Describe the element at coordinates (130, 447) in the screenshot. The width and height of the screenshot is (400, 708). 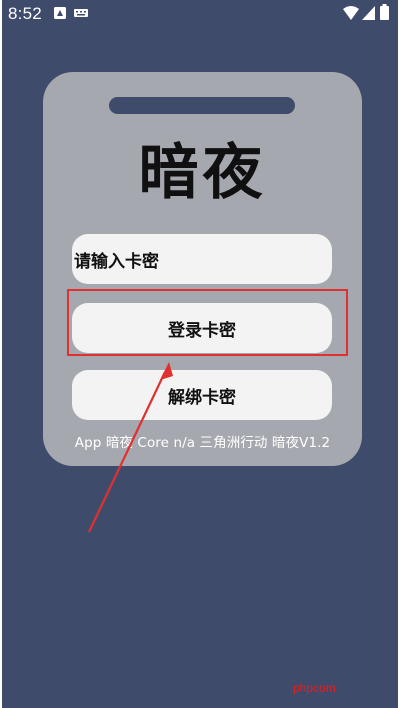
I see `pointer-arrow` at that location.